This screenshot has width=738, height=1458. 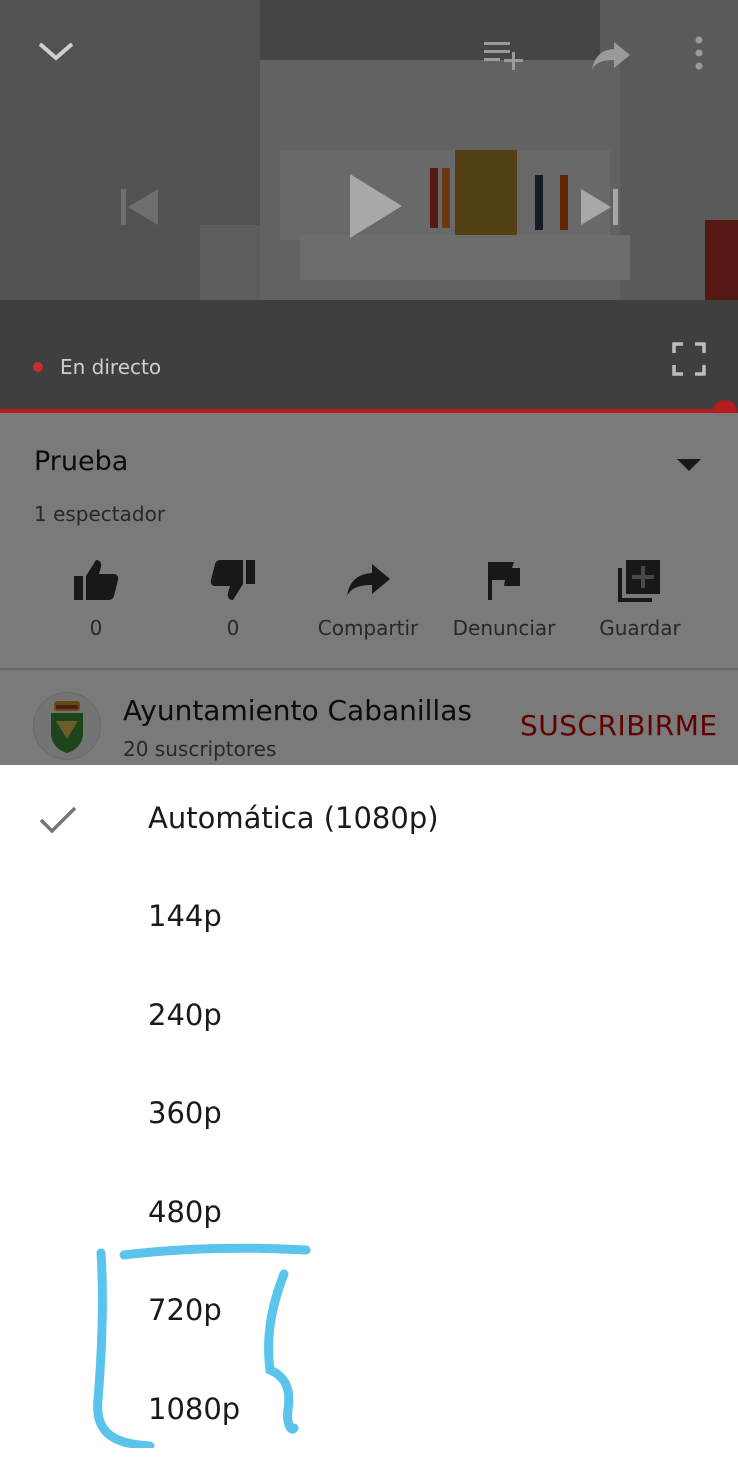 I want to click on quality-option-label: 720p, so click(x=185, y=1310).